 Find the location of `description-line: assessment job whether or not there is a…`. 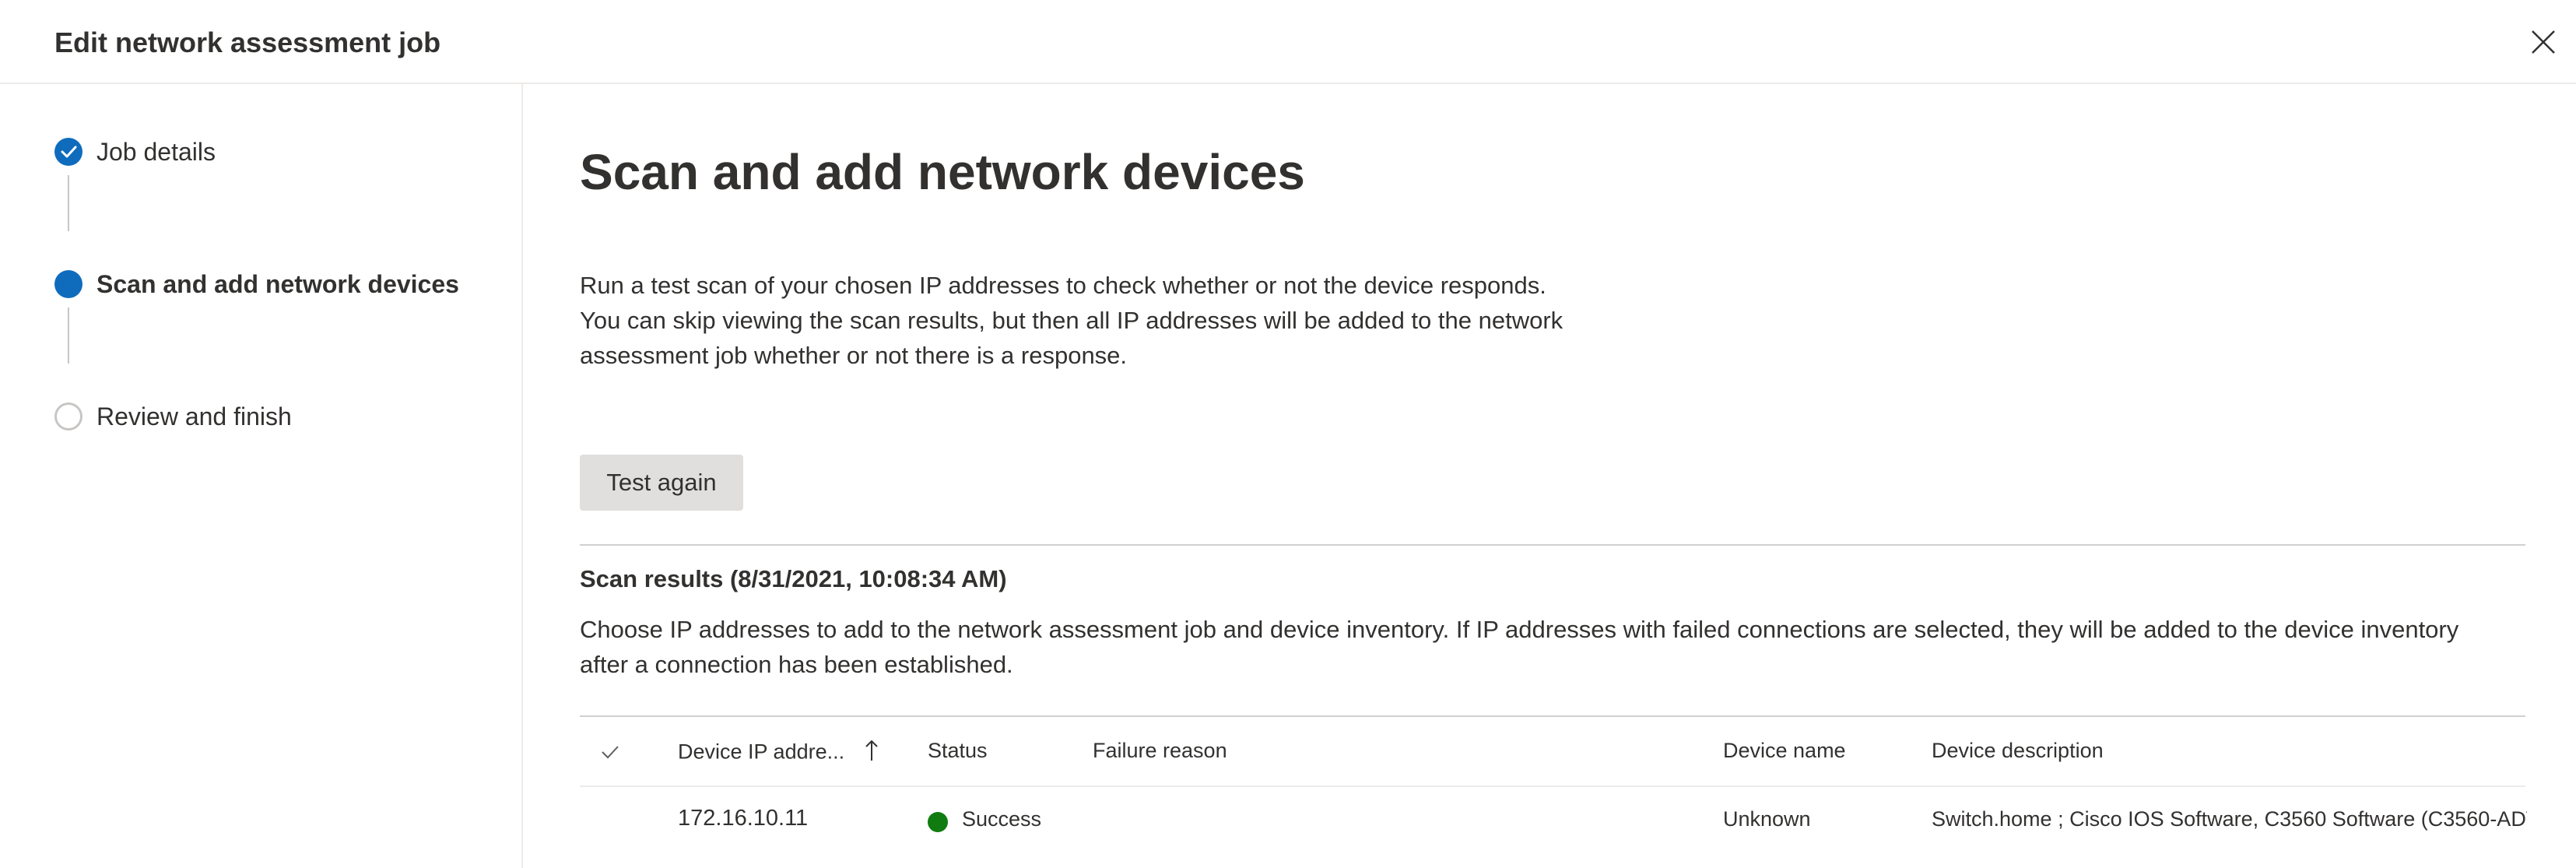

description-line: assessment job whether or not there is a… is located at coordinates (854, 355).